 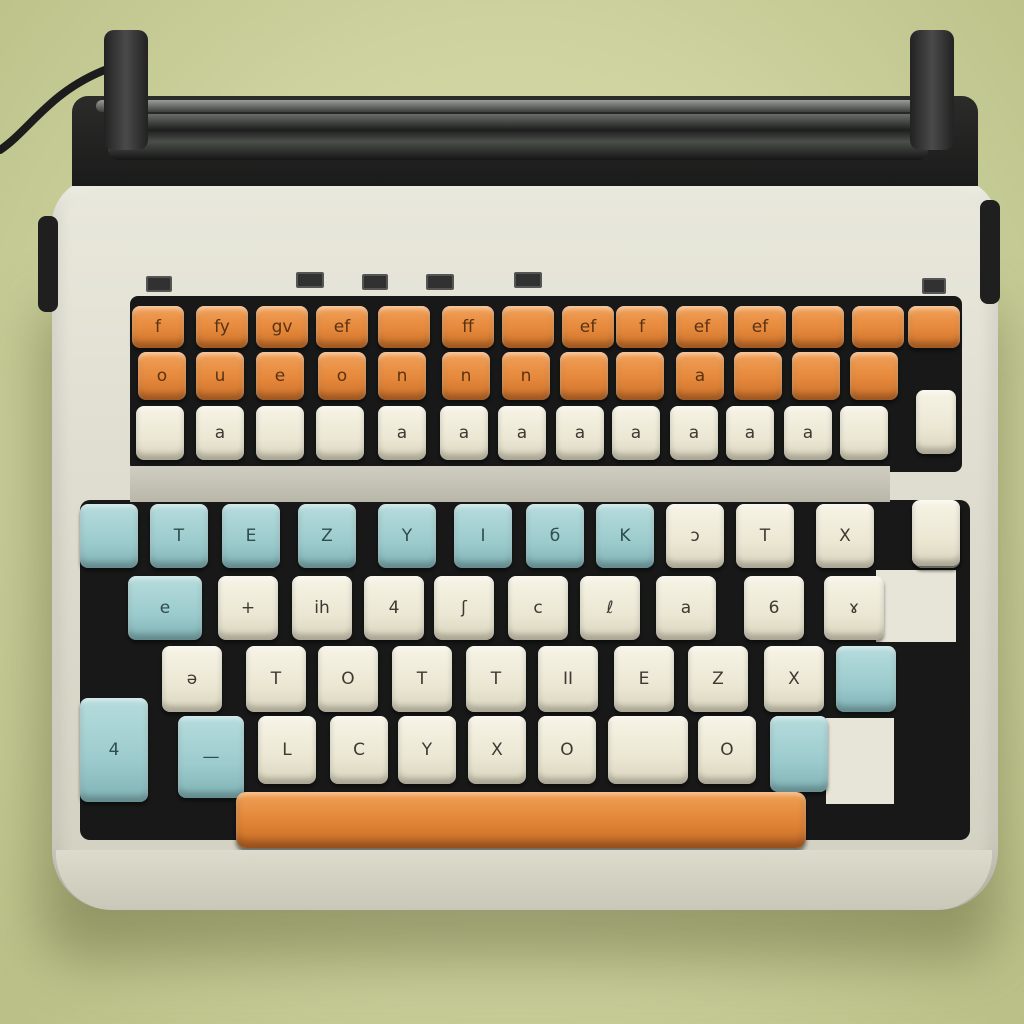 I want to click on key-row2-4: n, so click(x=402, y=376).